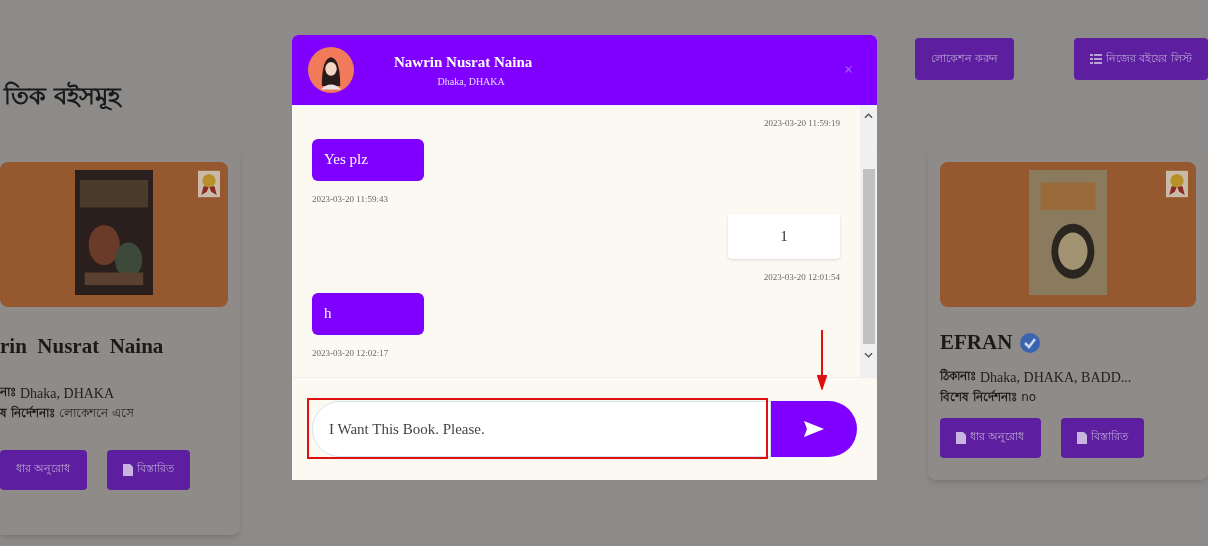  What do you see at coordinates (350, 199) in the screenshot?
I see `message-time: 2023-03-20 11:59:43` at bounding box center [350, 199].